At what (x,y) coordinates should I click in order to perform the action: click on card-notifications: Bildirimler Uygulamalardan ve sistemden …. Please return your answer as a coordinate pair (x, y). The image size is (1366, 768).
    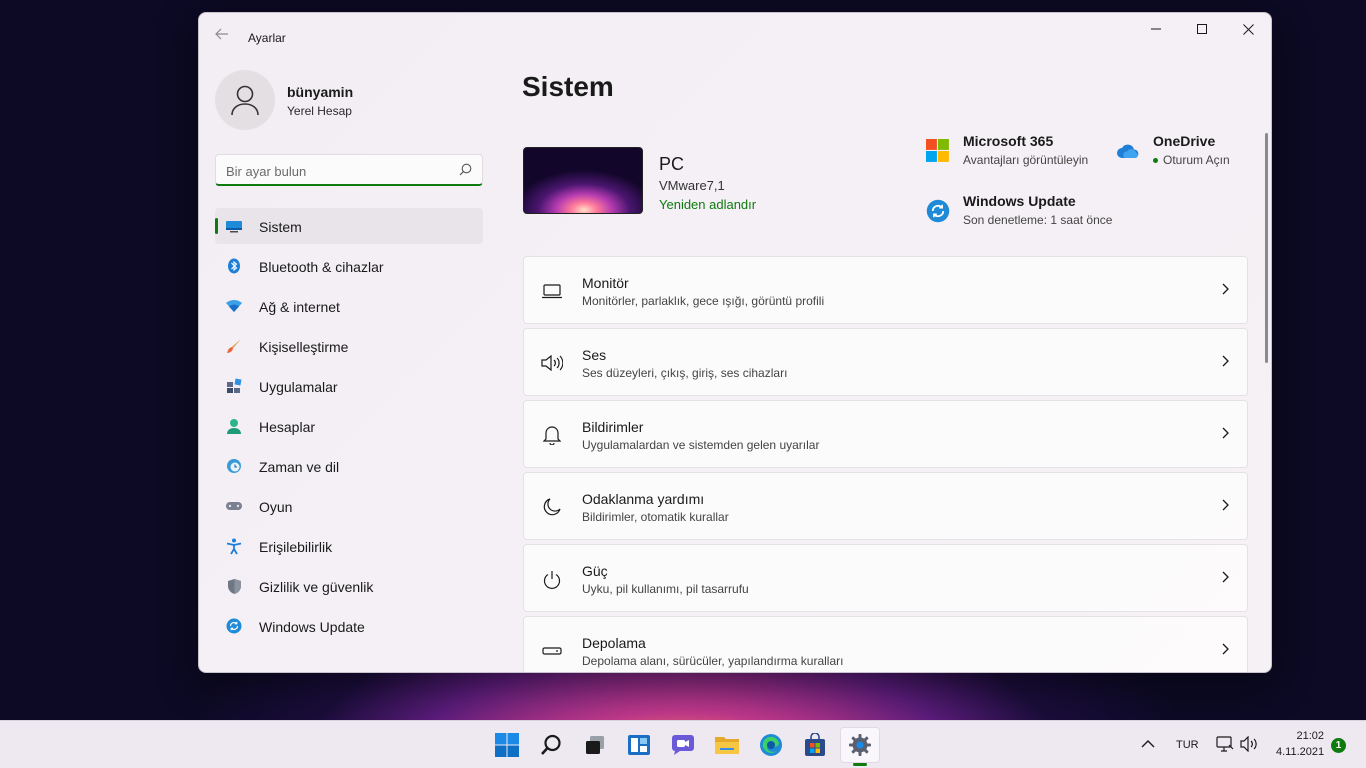
    Looking at the image, I should click on (885, 434).